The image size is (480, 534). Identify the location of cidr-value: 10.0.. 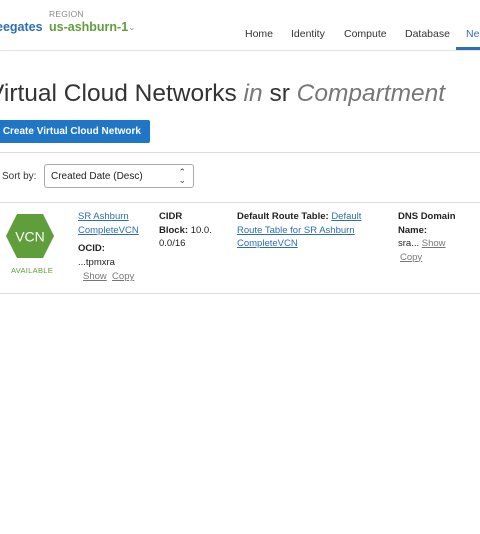
(201, 230).